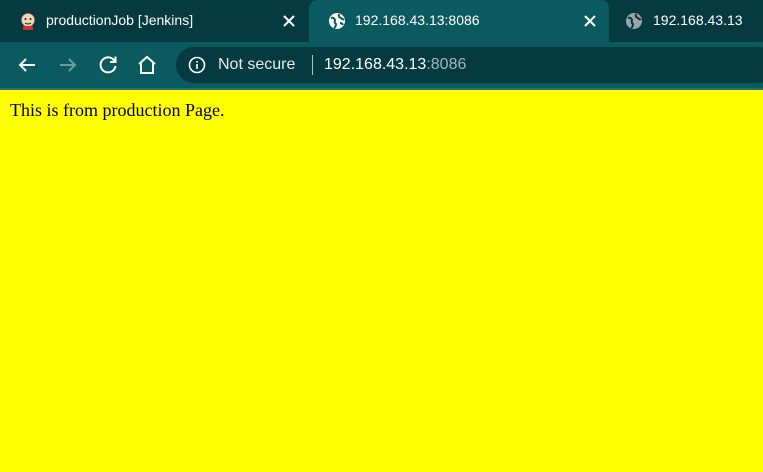 This screenshot has width=763, height=472. I want to click on url-text: 192.168.43.13:8086, so click(395, 65).